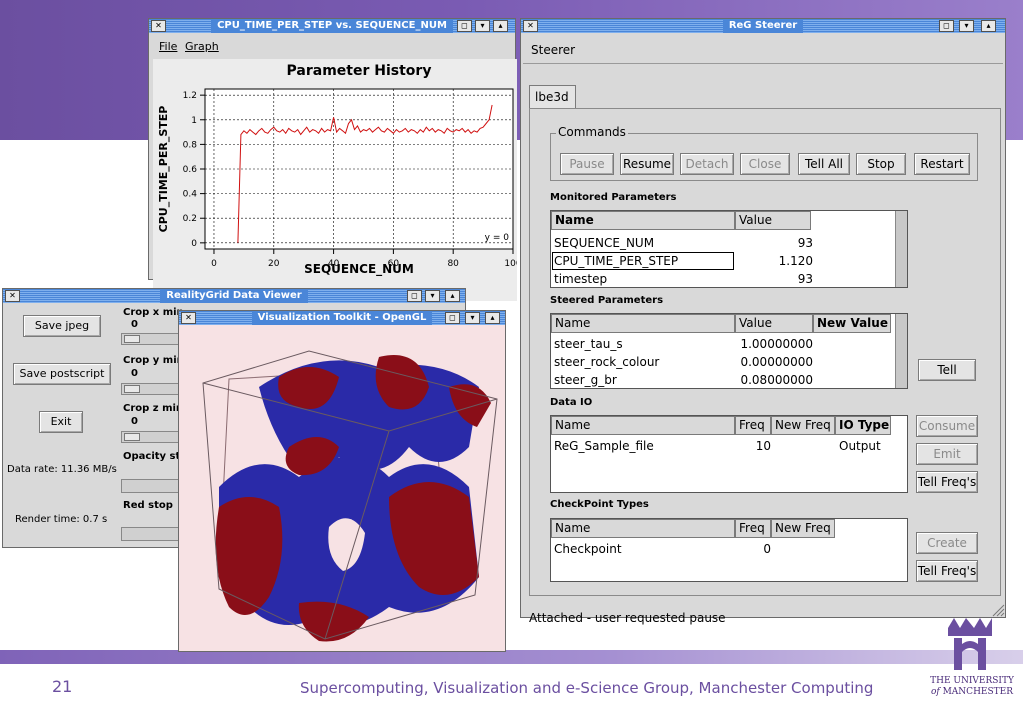  What do you see at coordinates (151, 339) in the screenshot?
I see `crop-x-slider` at bounding box center [151, 339].